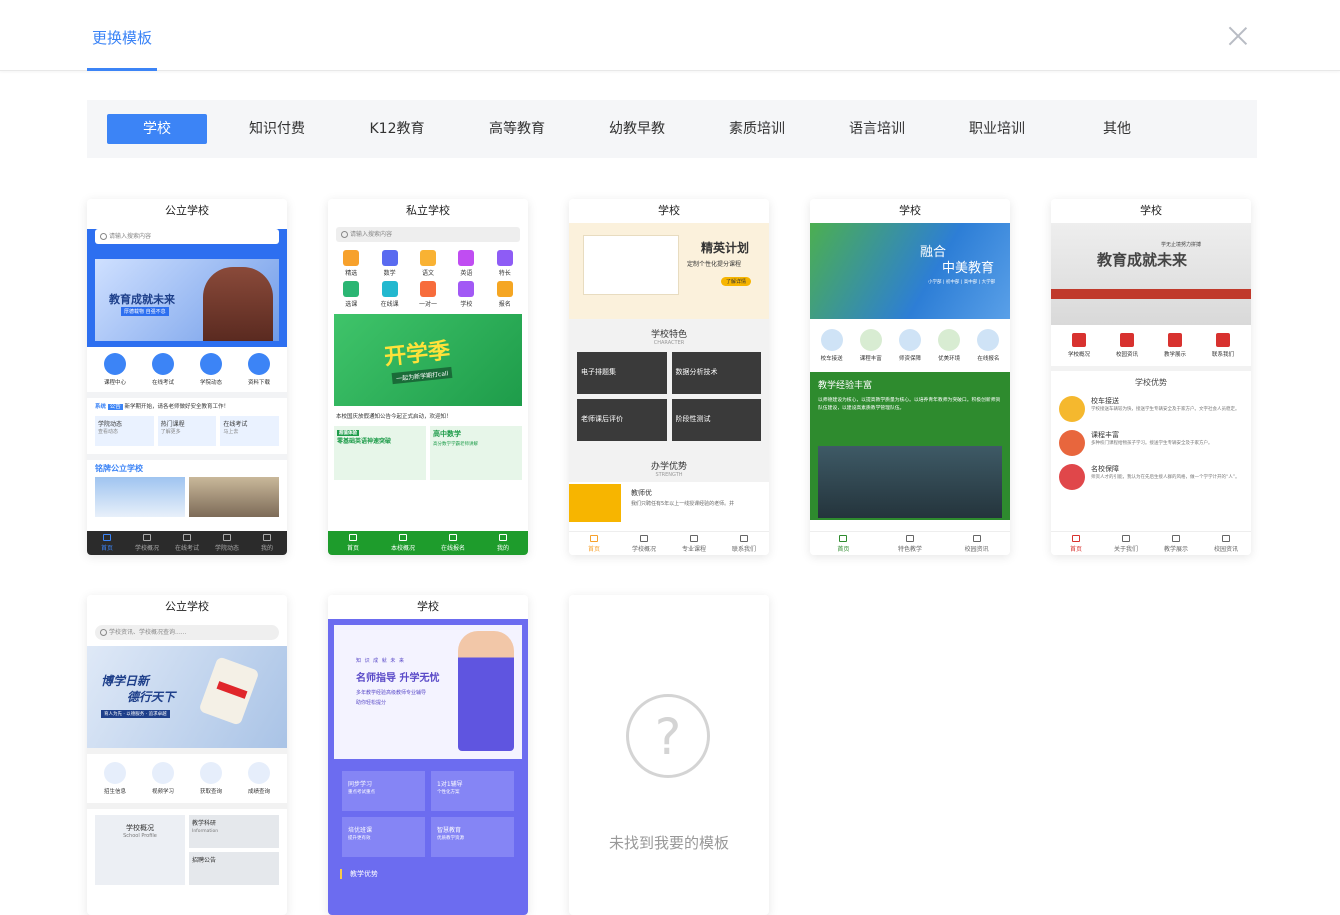  What do you see at coordinates (1151, 274) in the screenshot?
I see `banner-image: 教育成就未来 学无止境努力拼搏` at bounding box center [1151, 274].